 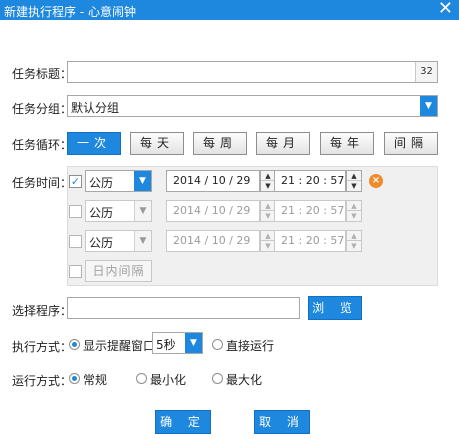 I want to click on time-row-2-time-spinner: ▲ ▼, so click(x=354, y=211).